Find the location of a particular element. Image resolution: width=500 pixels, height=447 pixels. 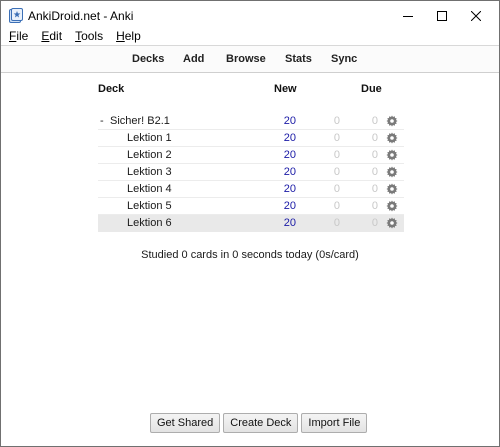

toolbar-sync-link: Sync is located at coordinates (344, 59).